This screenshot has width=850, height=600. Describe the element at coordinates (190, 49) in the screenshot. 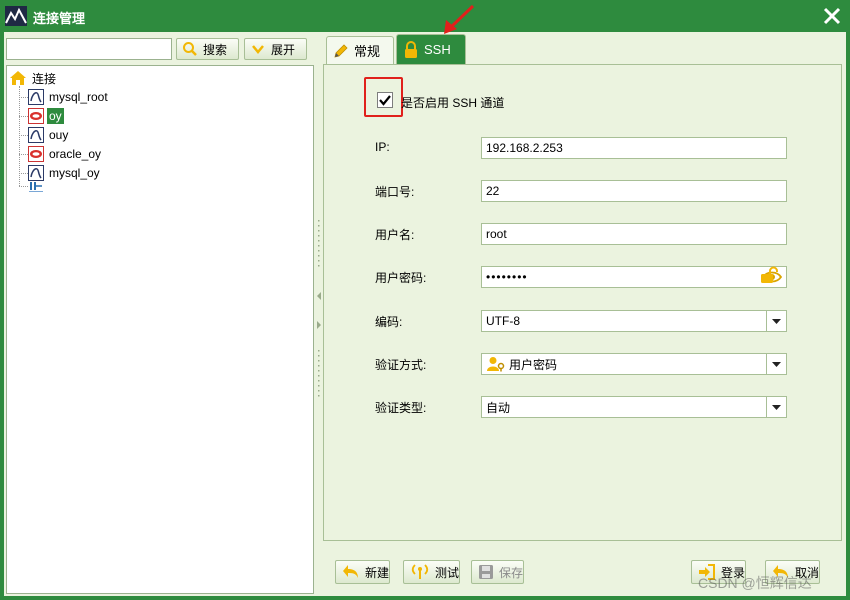

I see `search-icon` at that location.